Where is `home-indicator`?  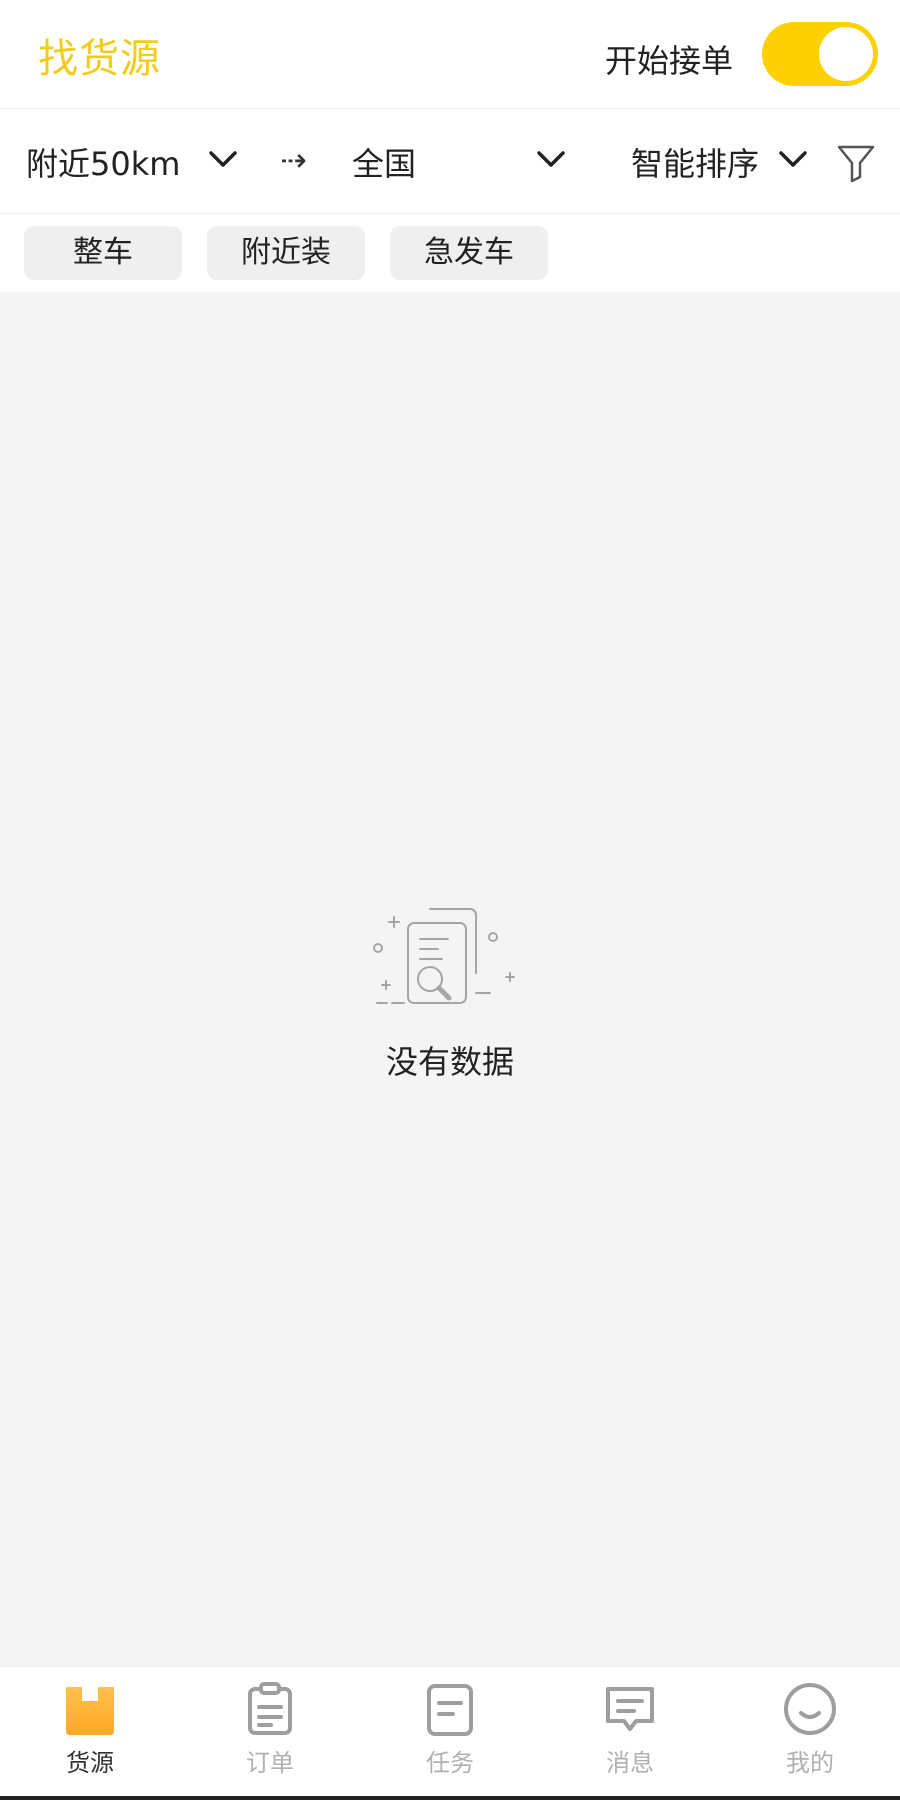
home-indicator is located at coordinates (450, 1798).